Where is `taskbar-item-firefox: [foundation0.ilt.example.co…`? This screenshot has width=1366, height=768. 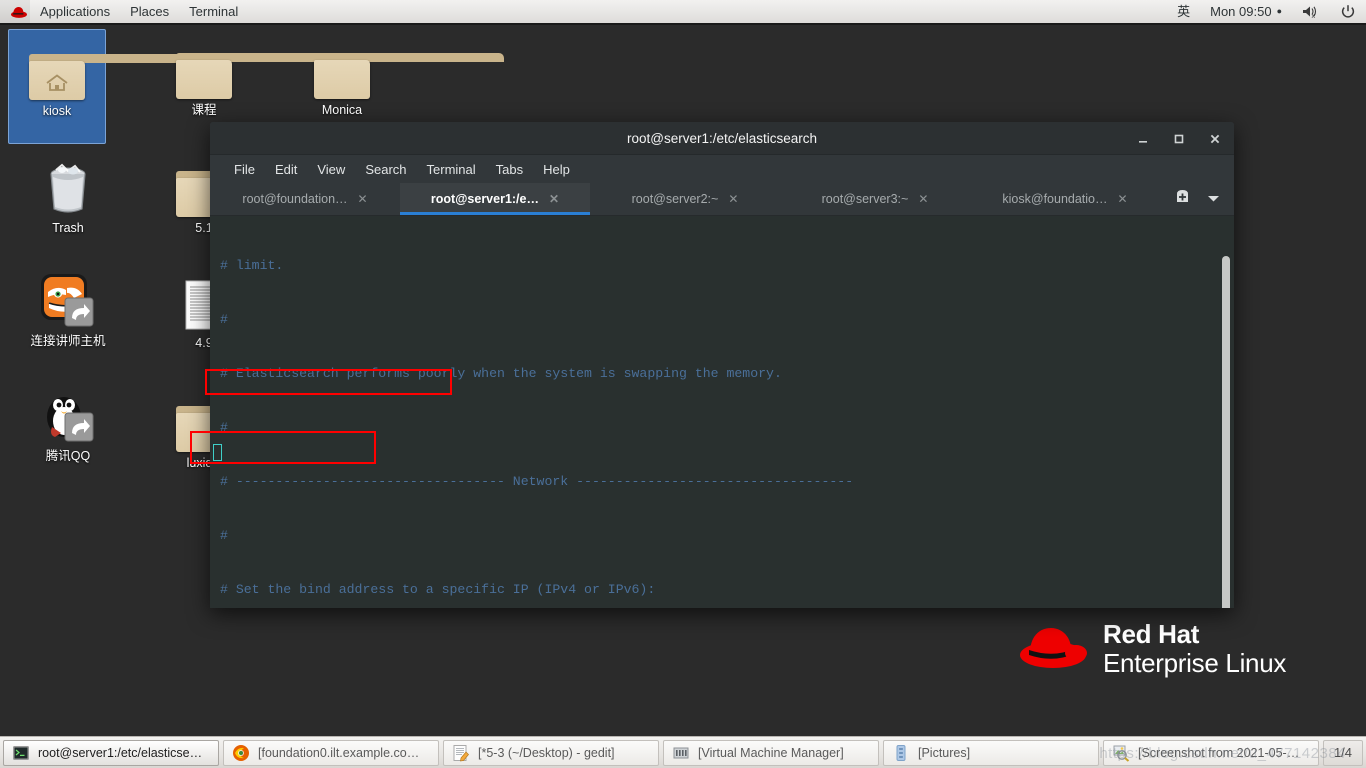
taskbar-item-firefox: [foundation0.ilt.example.co… is located at coordinates (331, 752).